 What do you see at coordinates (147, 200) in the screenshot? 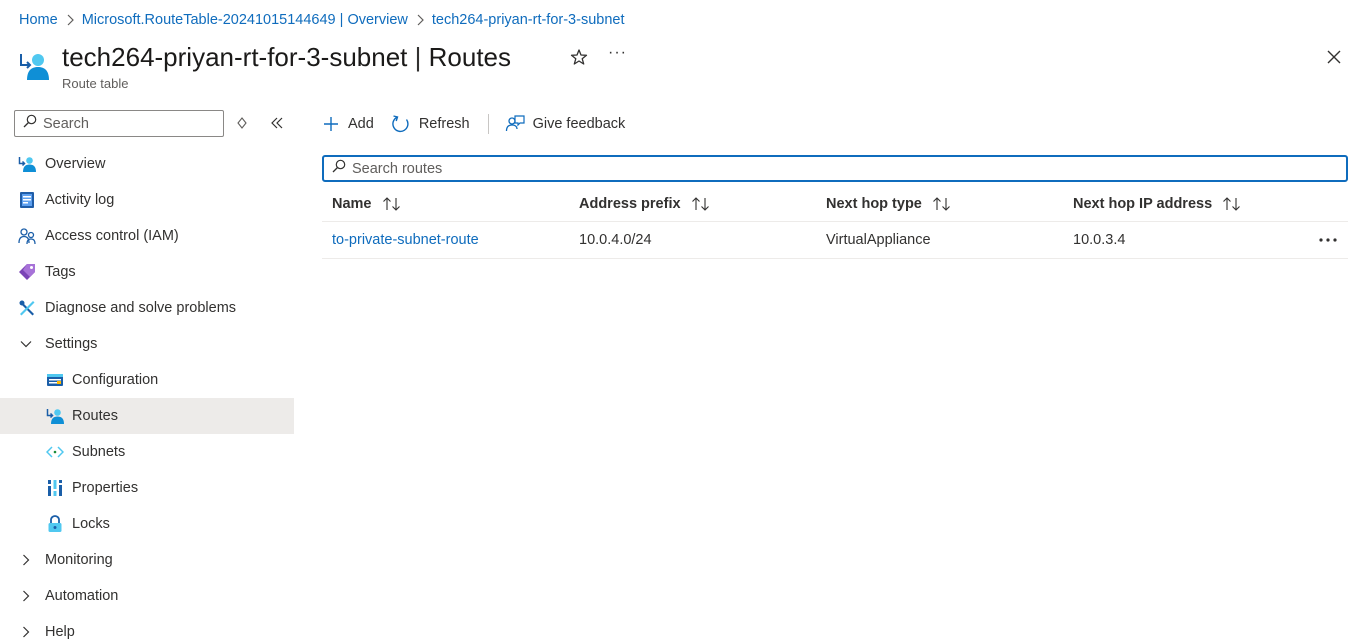
I see `sidebar-item-activity-log: Activity log` at bounding box center [147, 200].